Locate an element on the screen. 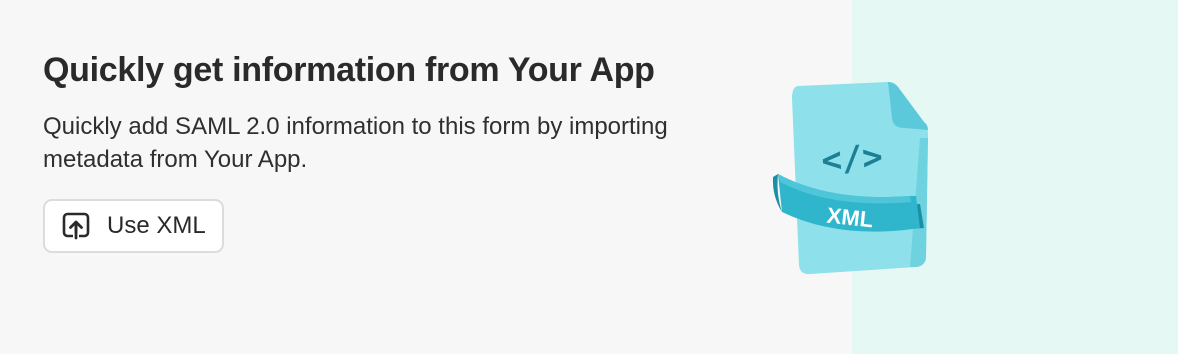 This screenshot has height=354, width=1178. upload-icon is located at coordinates (76, 226).